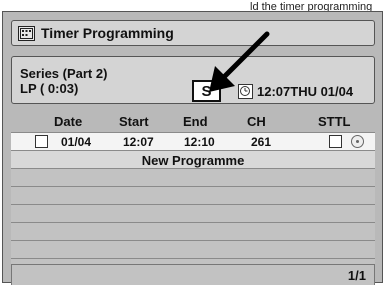 The height and width of the screenshot is (285, 384). Describe the element at coordinates (107, 33) in the screenshot. I see `page-title: Timer Programming` at that location.